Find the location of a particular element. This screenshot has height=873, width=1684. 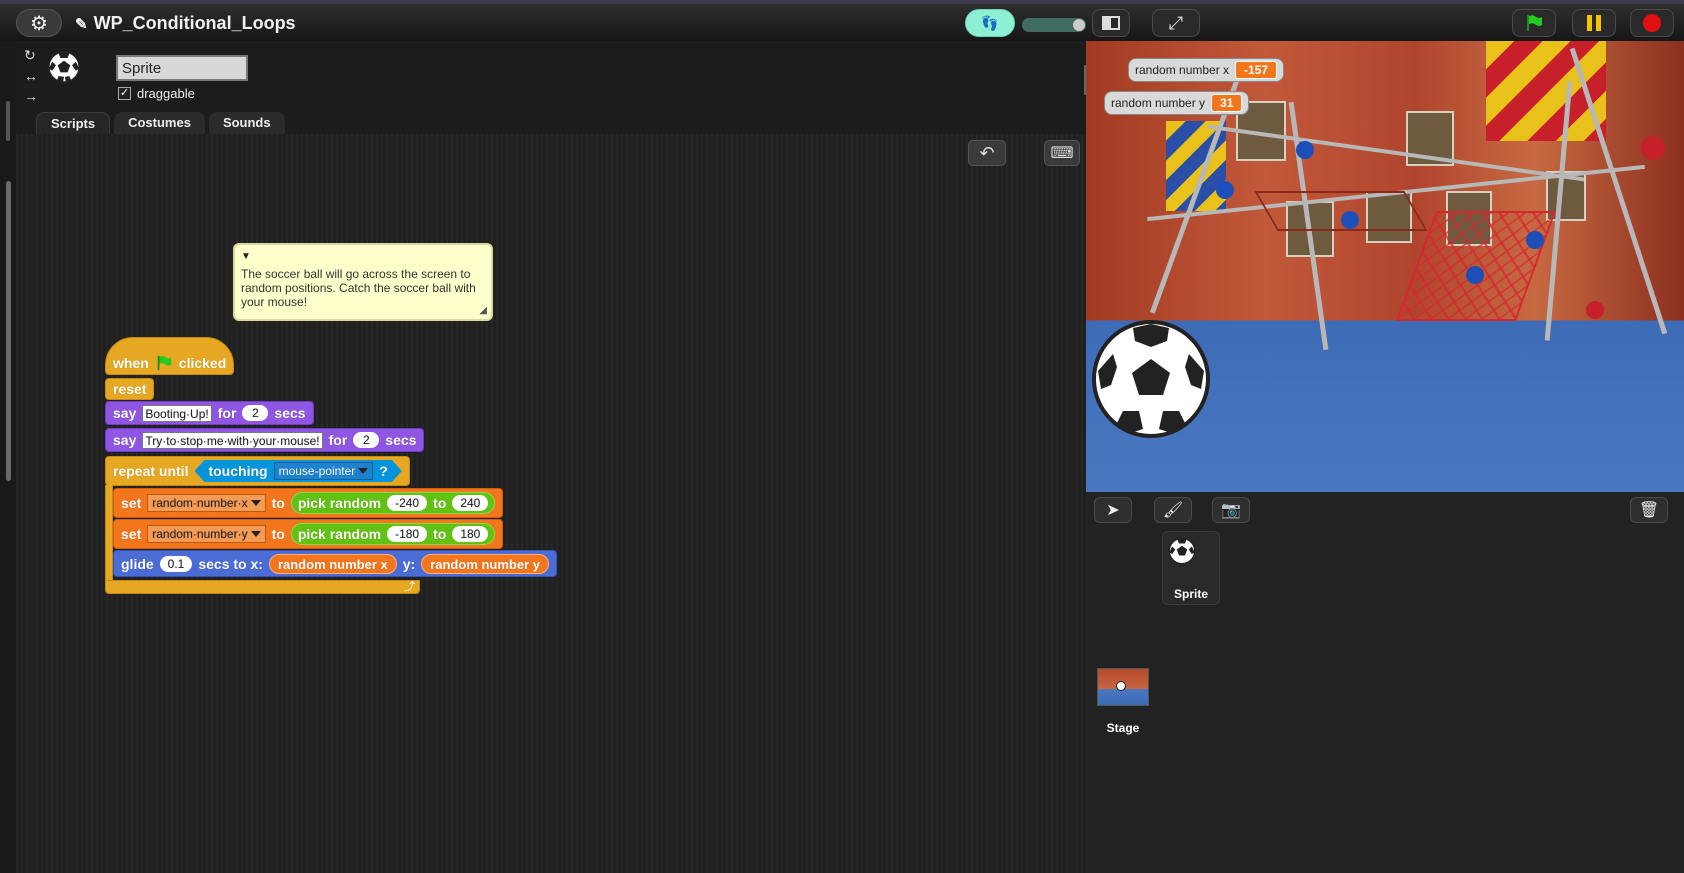

block-label: secs to x: is located at coordinates (230, 563).